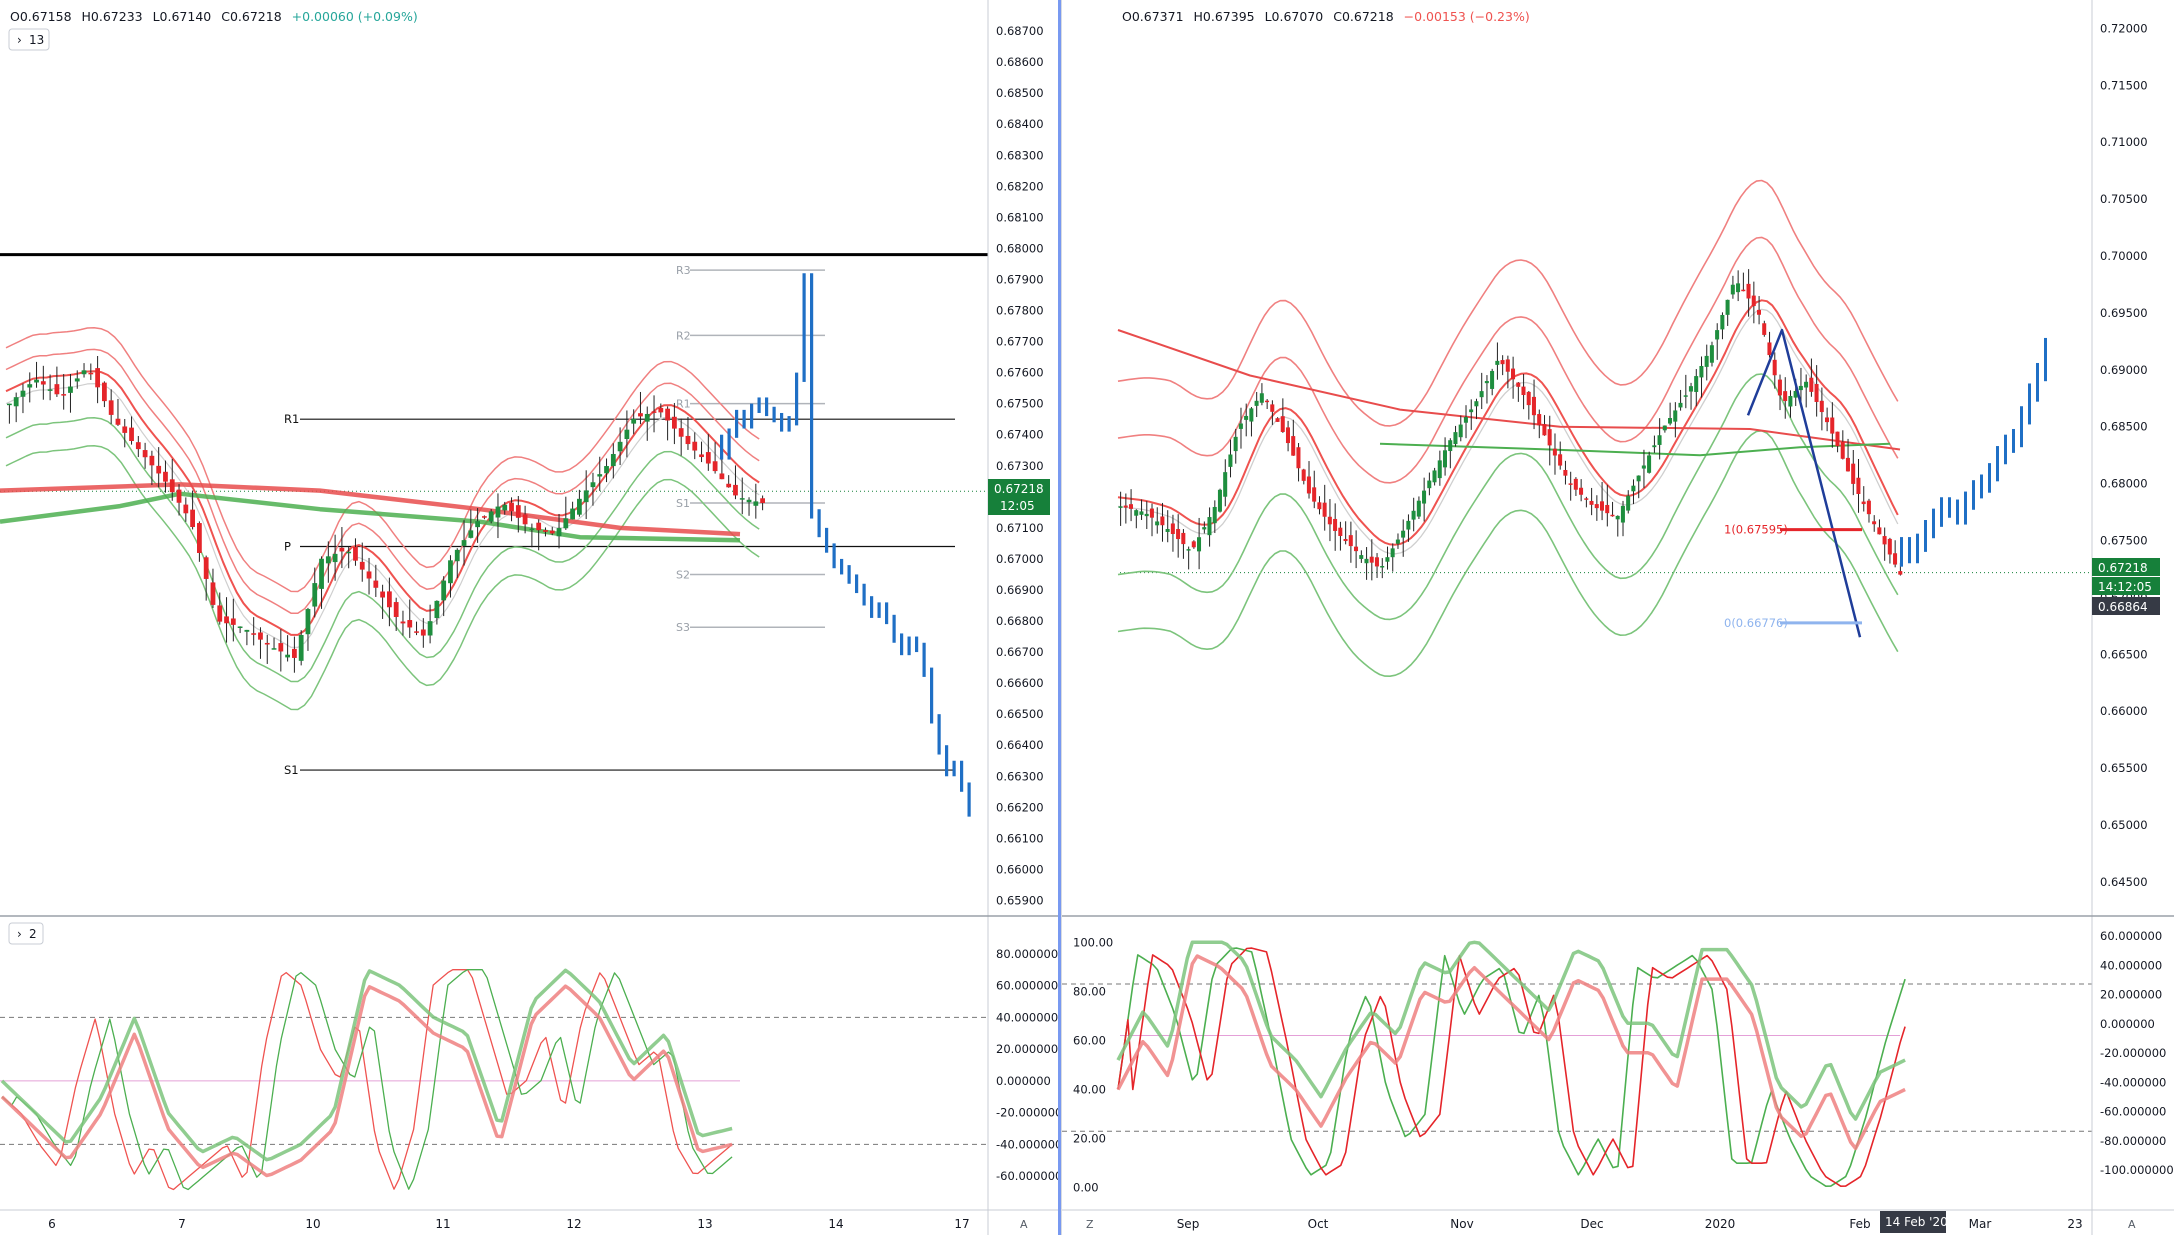 Image resolution: width=2174 pixels, height=1235 pixels. I want to click on osc-tick-label: -20.000000, so click(1029, 1113).